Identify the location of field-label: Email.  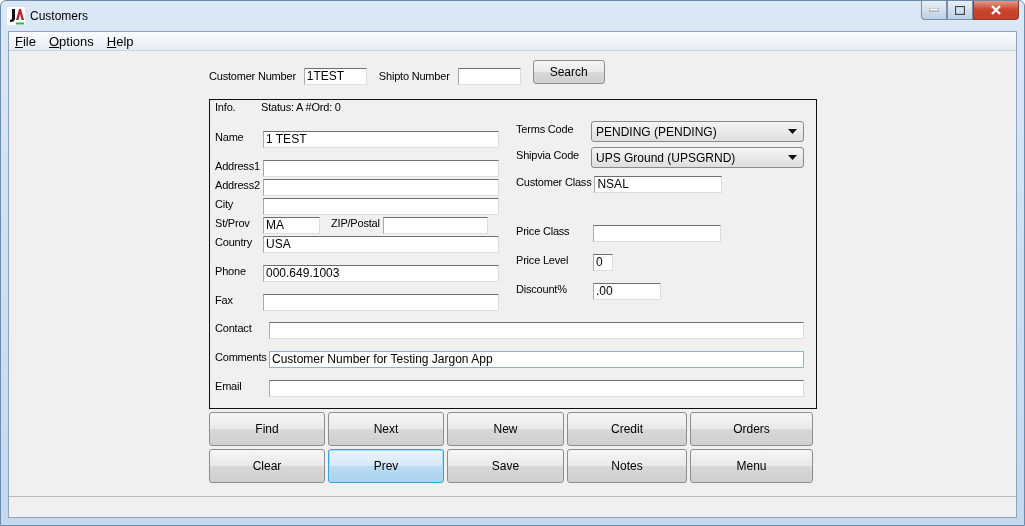
(229, 386).